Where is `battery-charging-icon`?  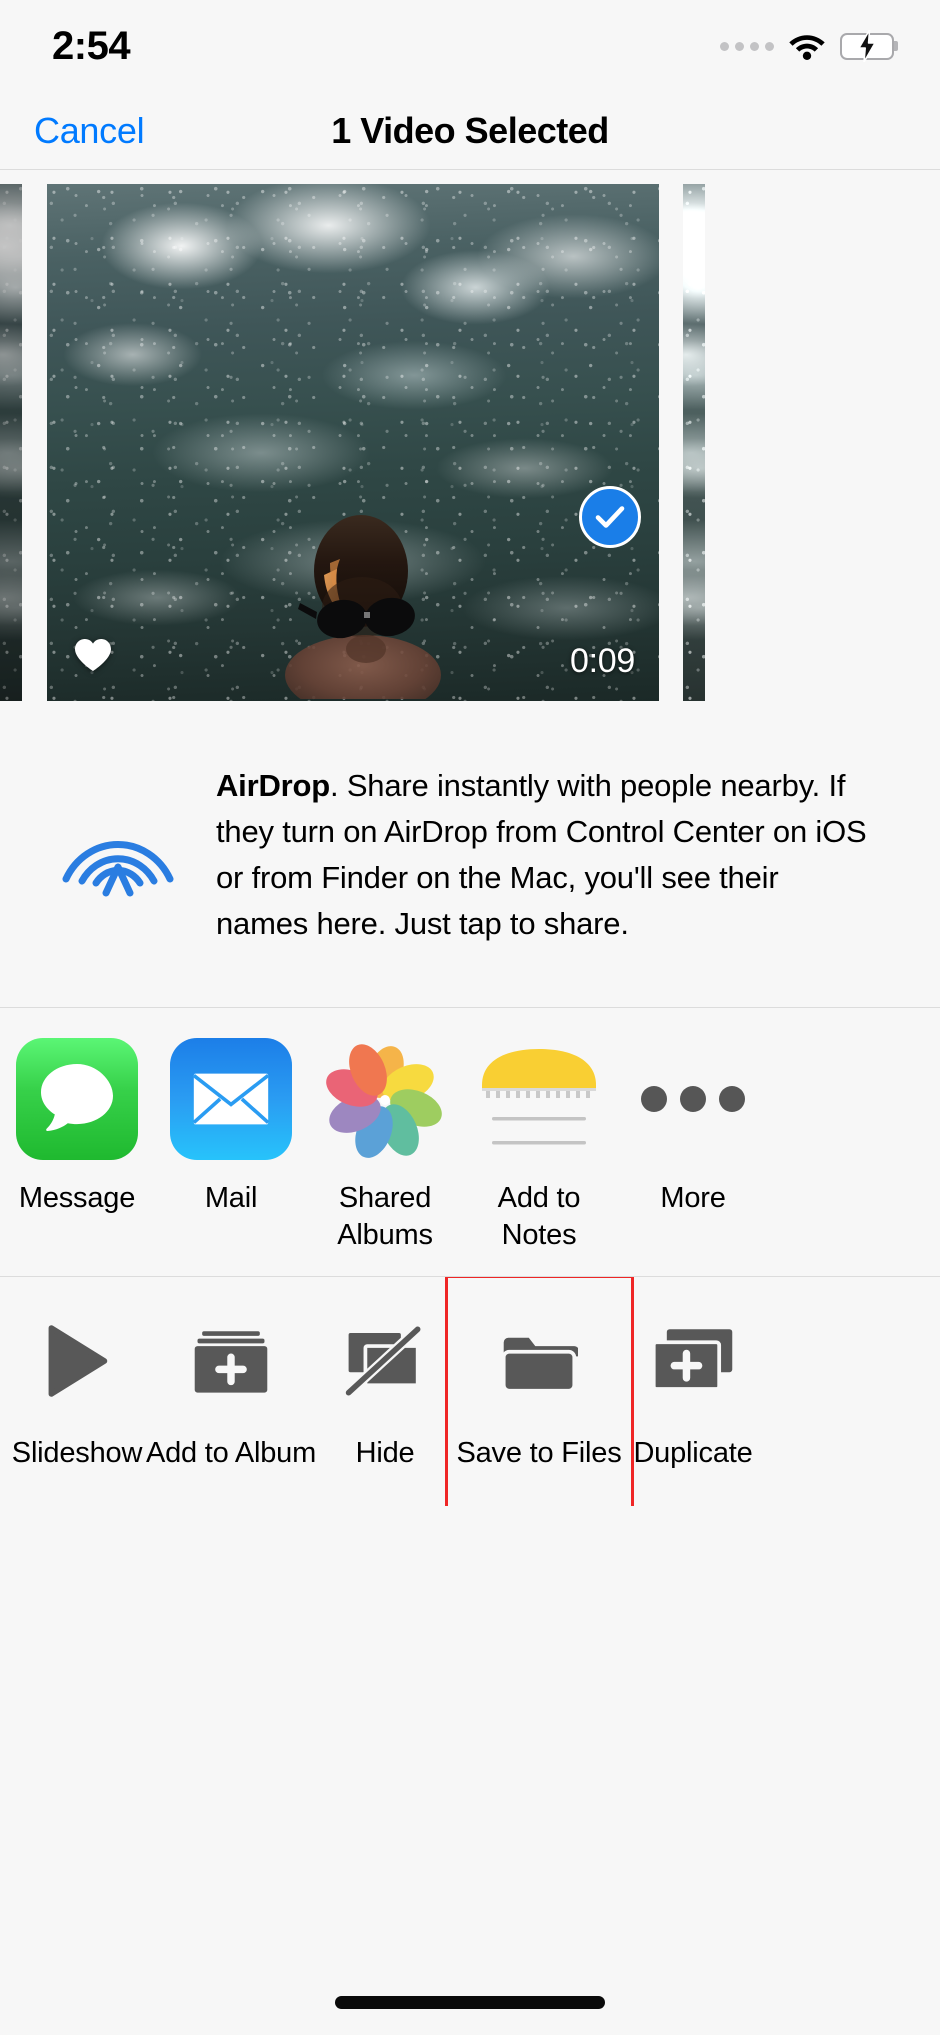 battery-charging-icon is located at coordinates (867, 46).